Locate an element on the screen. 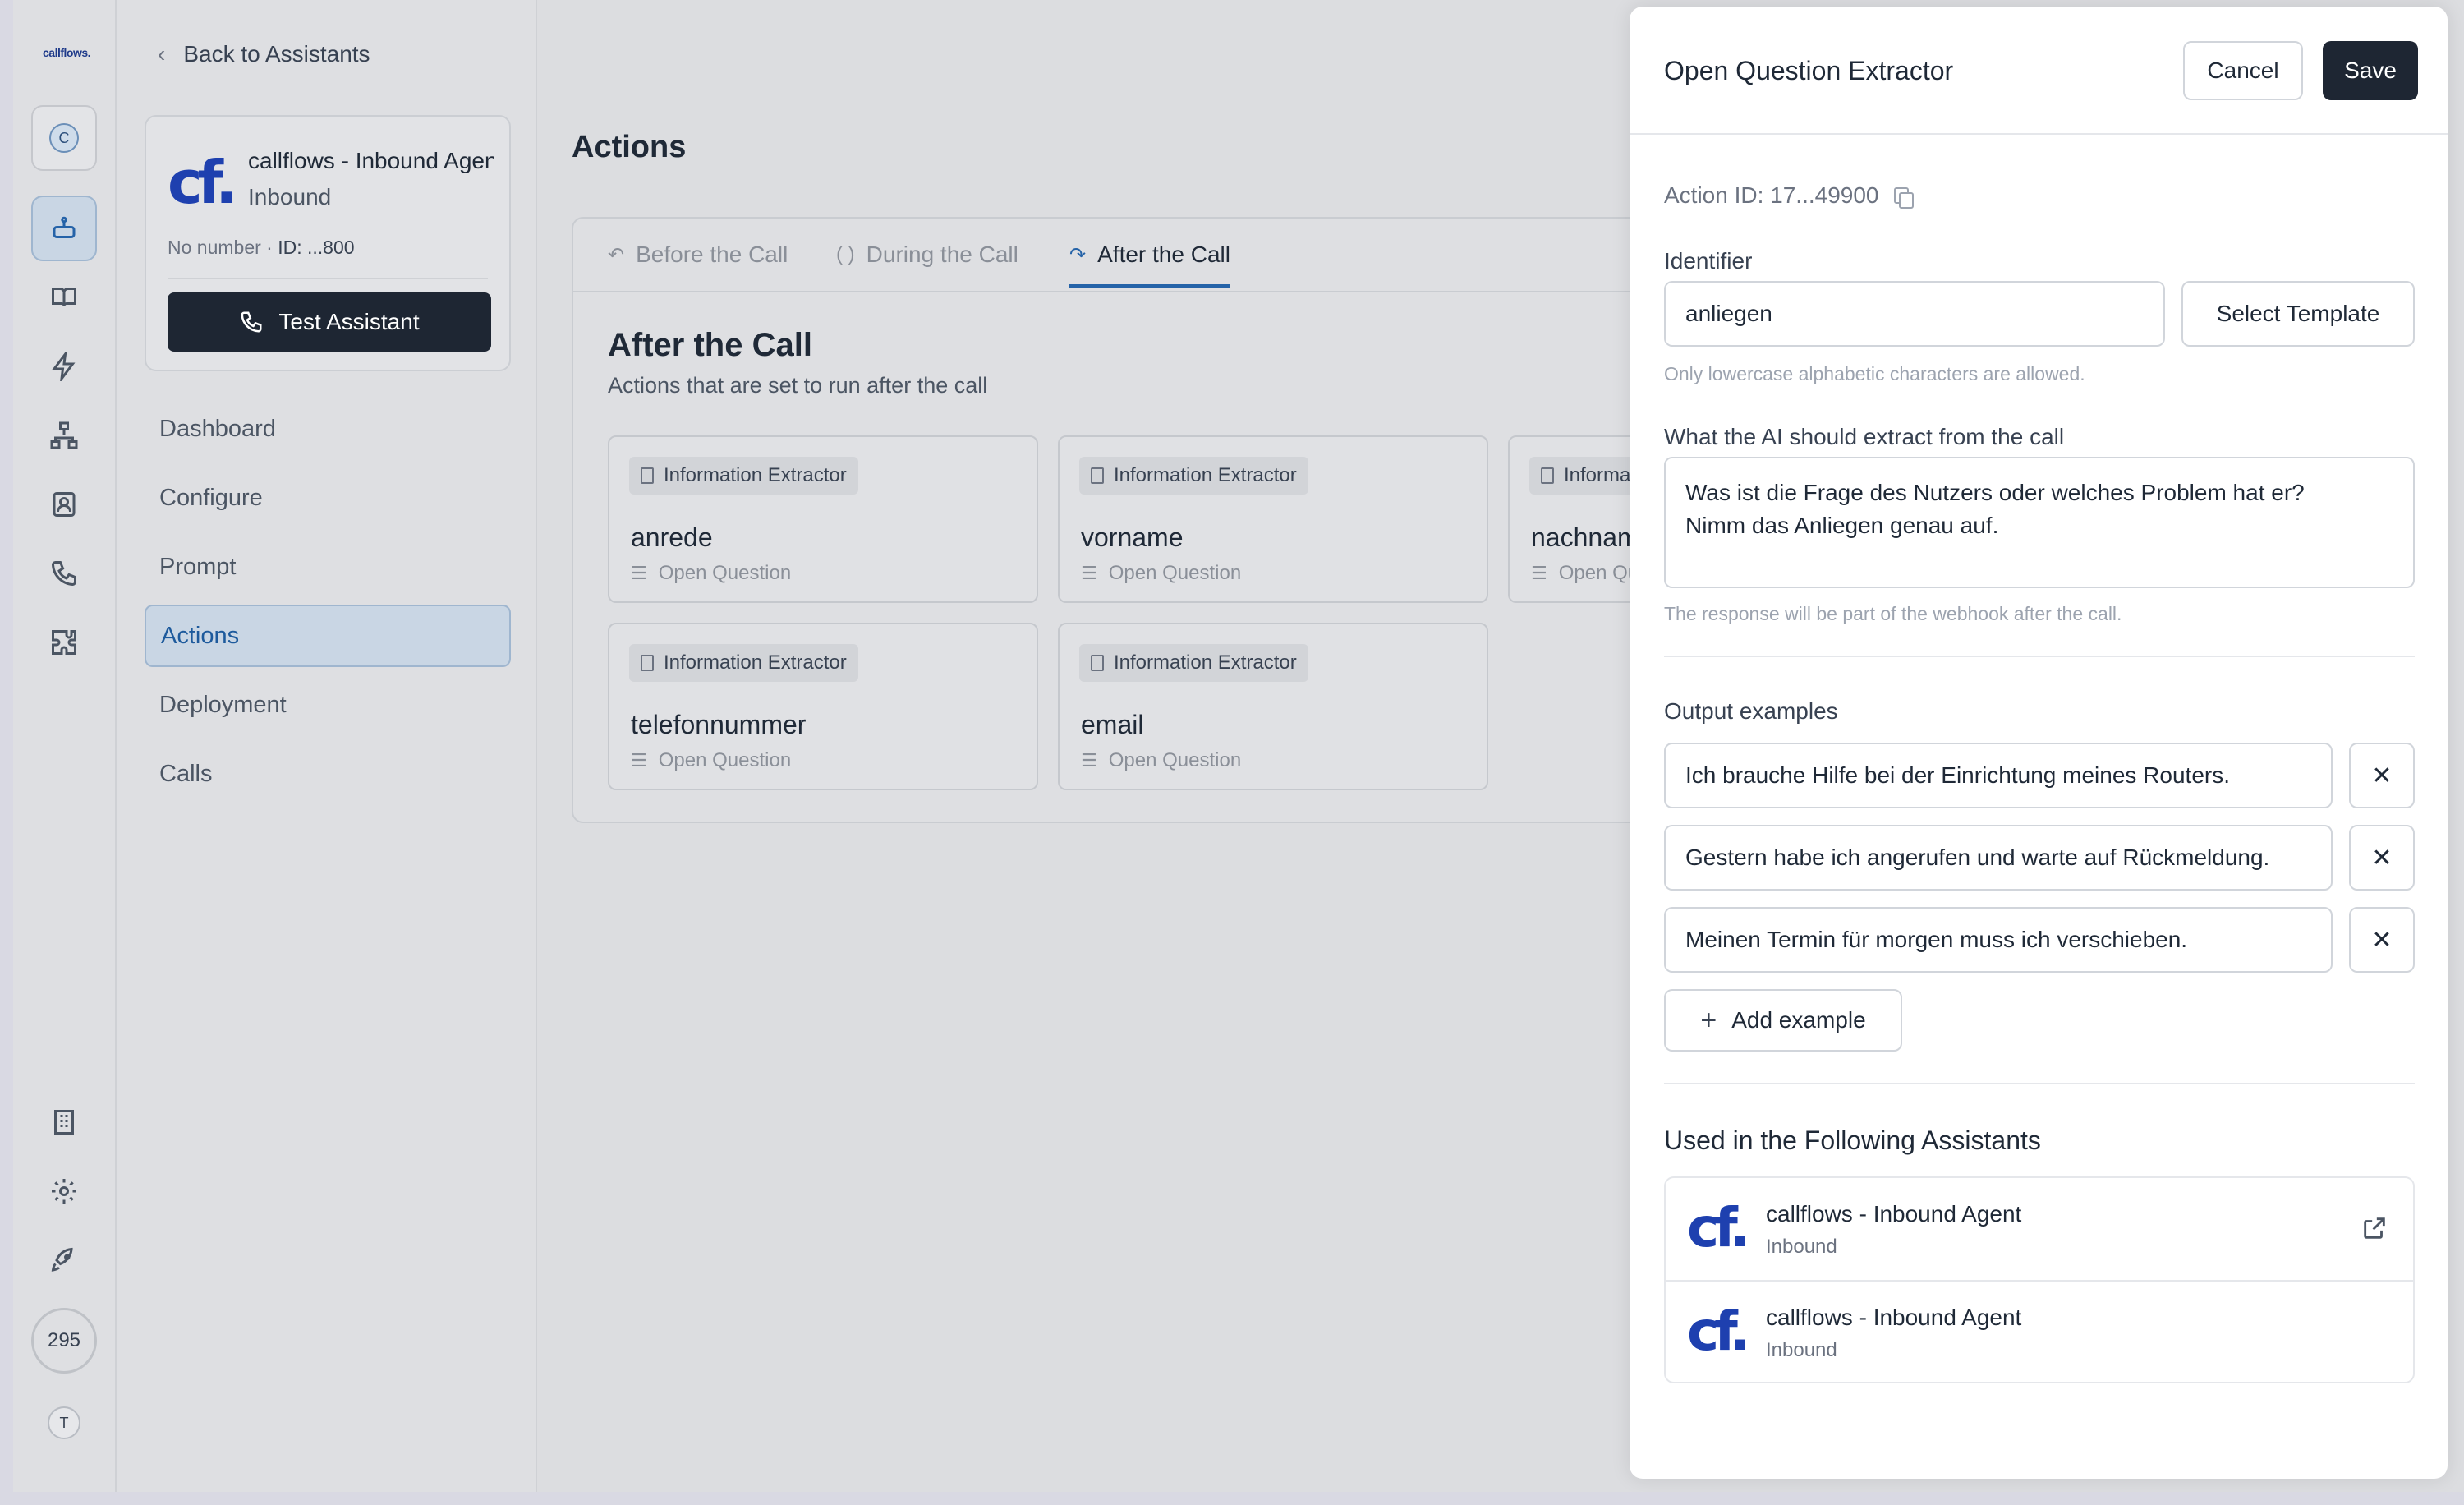  drawer-title: Open Question Extractor is located at coordinates (1809, 70).